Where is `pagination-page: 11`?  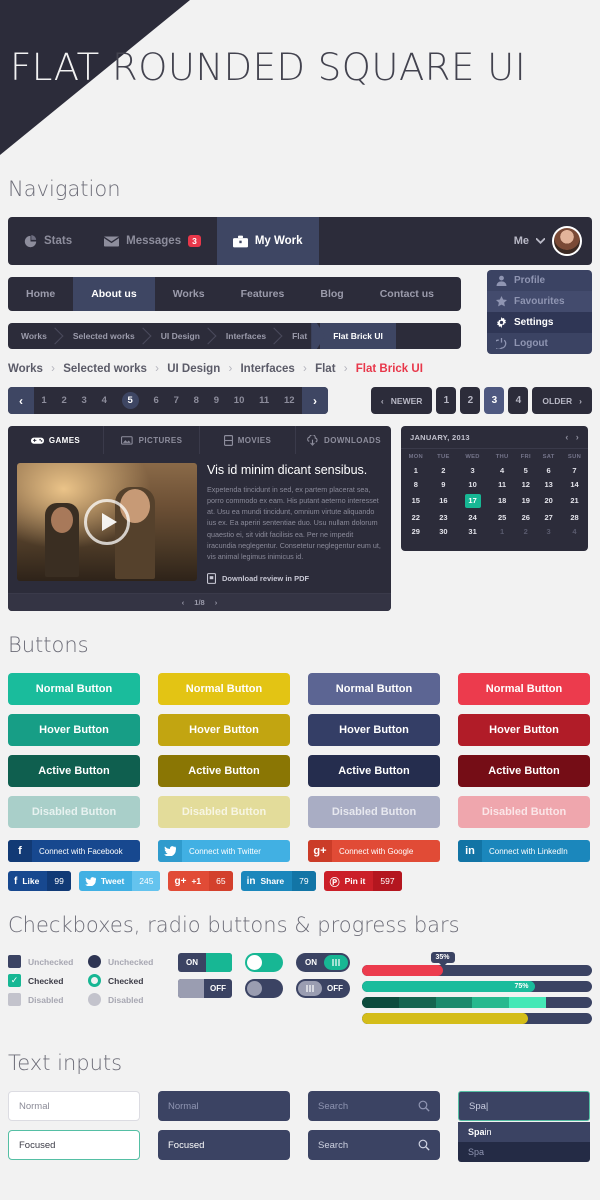 pagination-page: 11 is located at coordinates (264, 400).